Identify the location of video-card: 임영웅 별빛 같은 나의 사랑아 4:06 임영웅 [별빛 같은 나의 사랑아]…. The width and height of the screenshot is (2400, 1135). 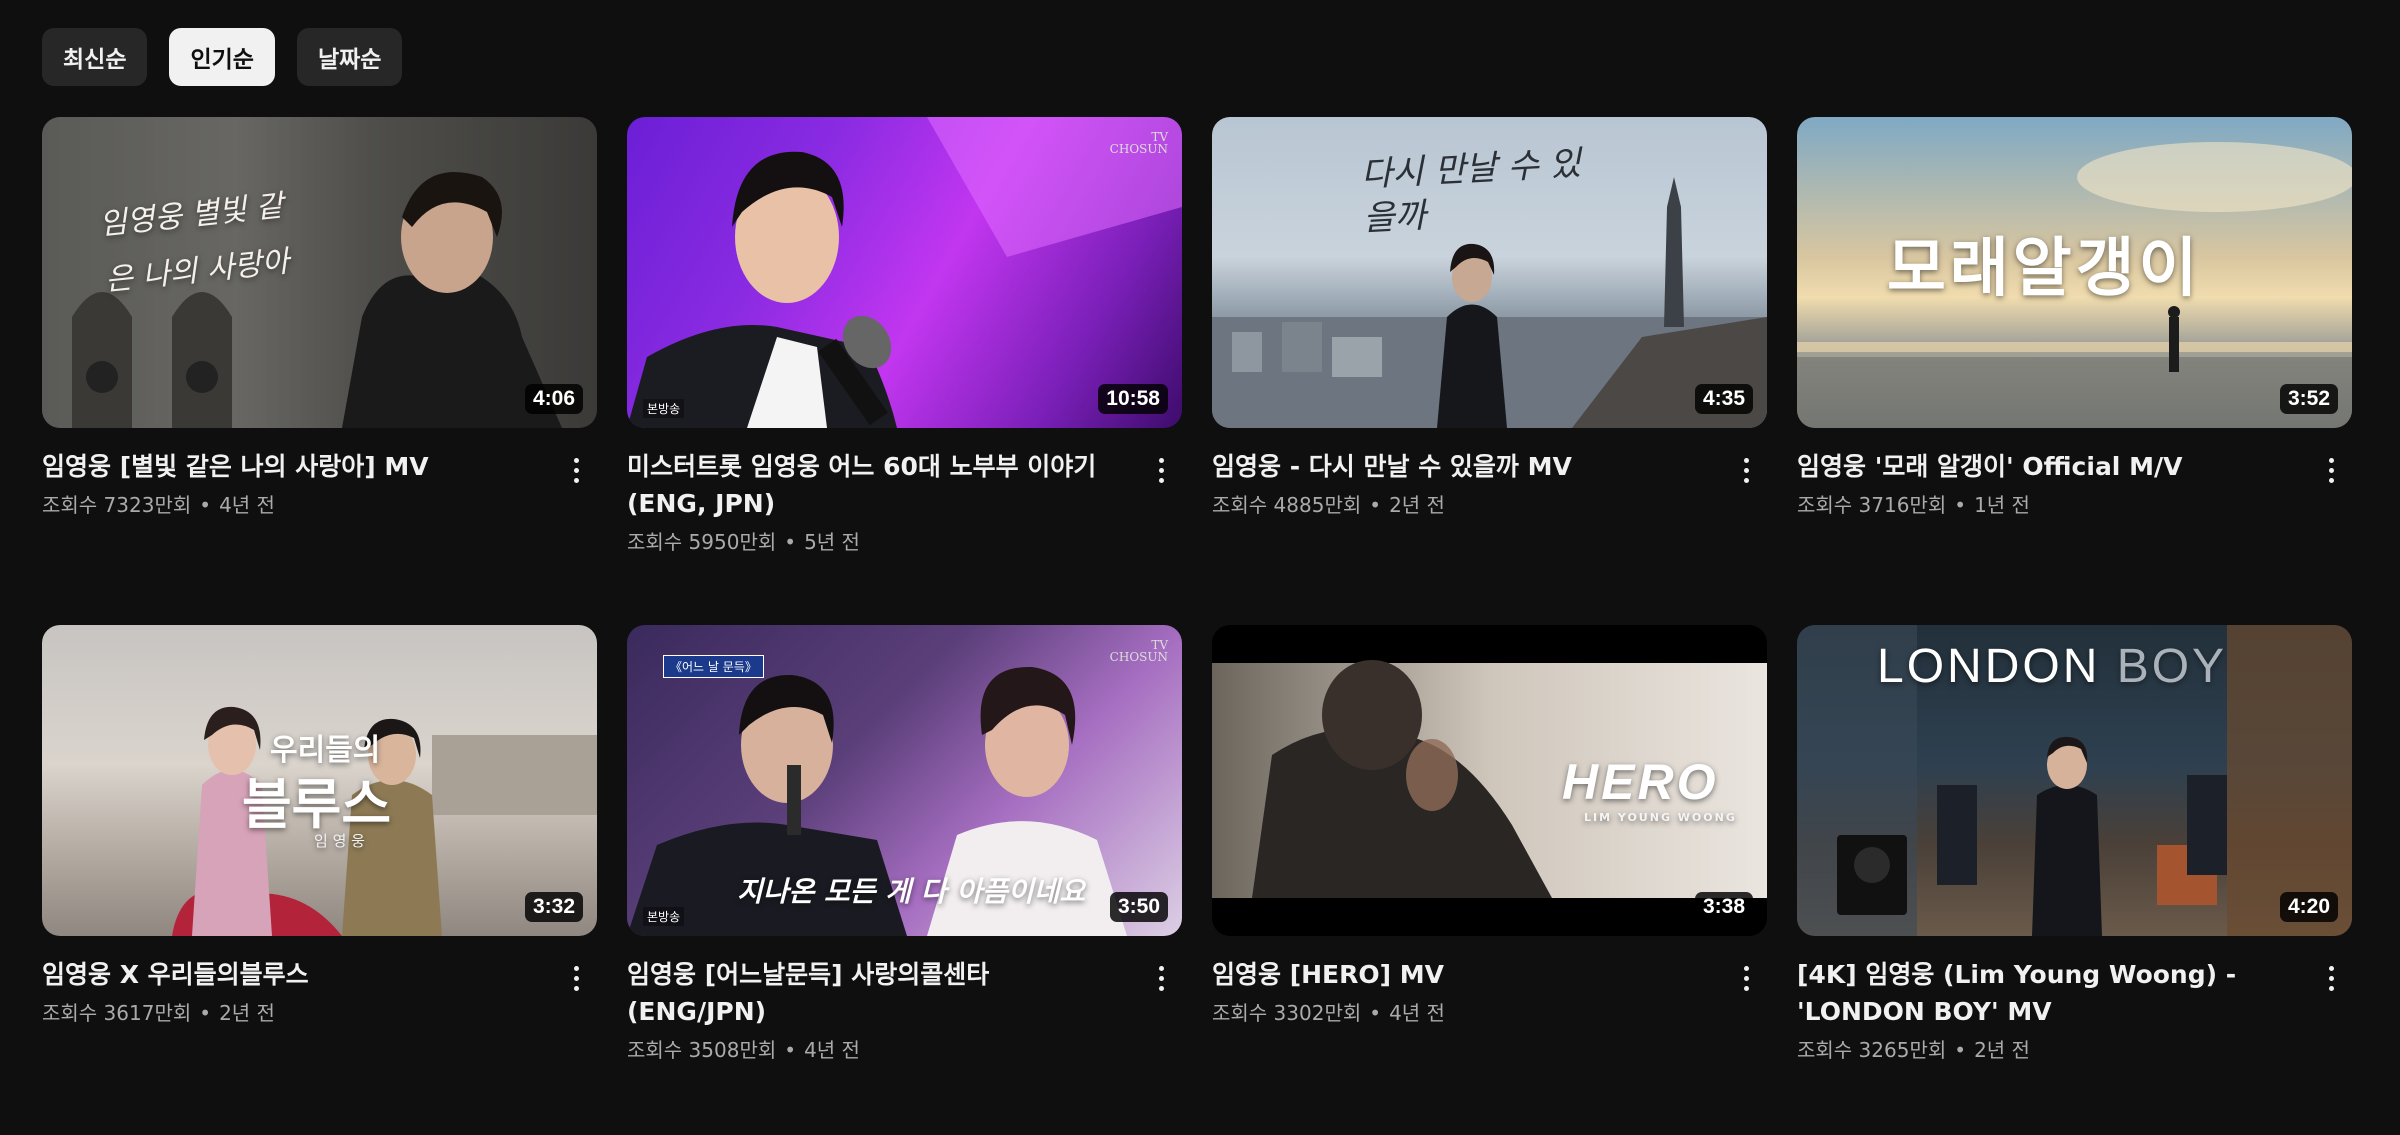
(319, 371).